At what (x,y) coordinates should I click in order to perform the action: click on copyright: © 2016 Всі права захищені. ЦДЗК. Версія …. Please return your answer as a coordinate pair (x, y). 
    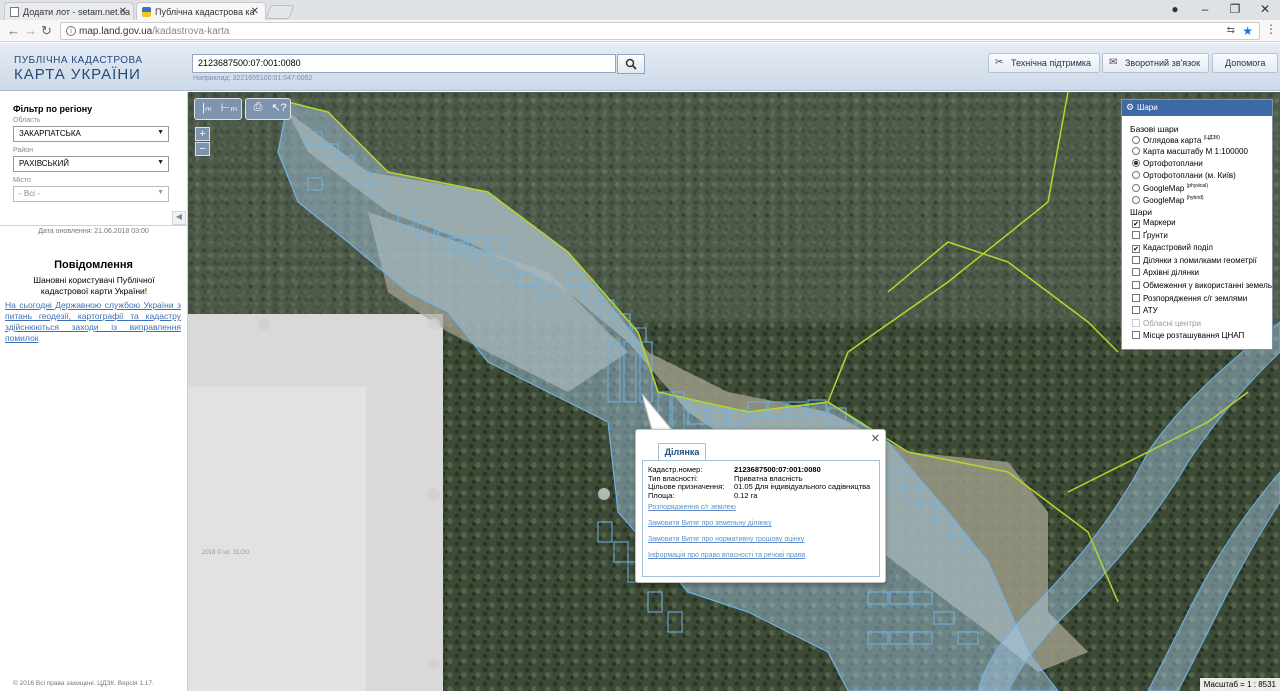
    Looking at the image, I should click on (83, 683).